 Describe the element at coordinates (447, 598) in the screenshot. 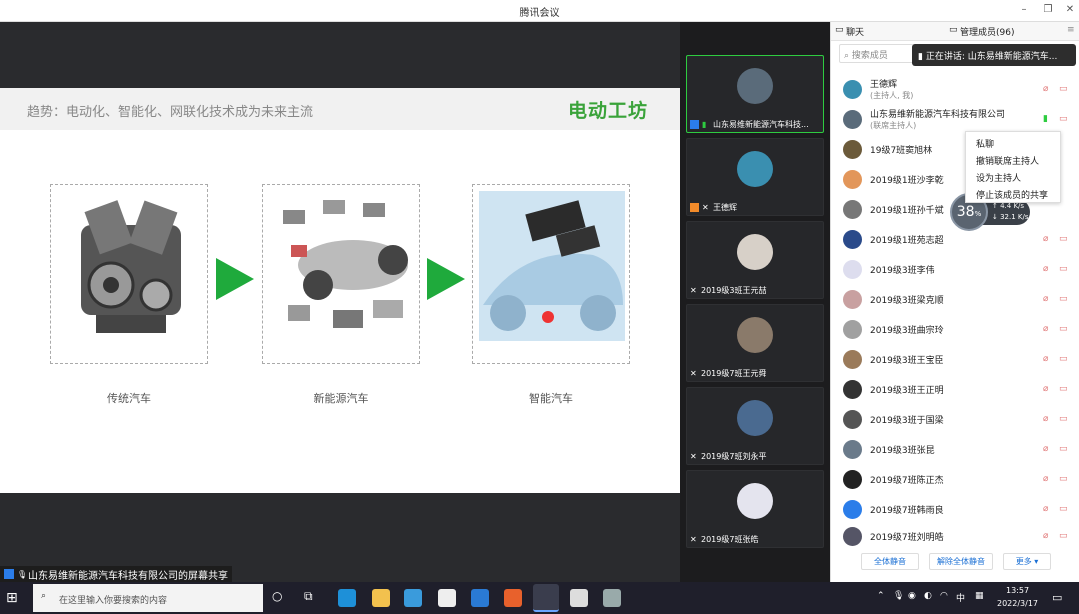

I see `document-icon` at that location.